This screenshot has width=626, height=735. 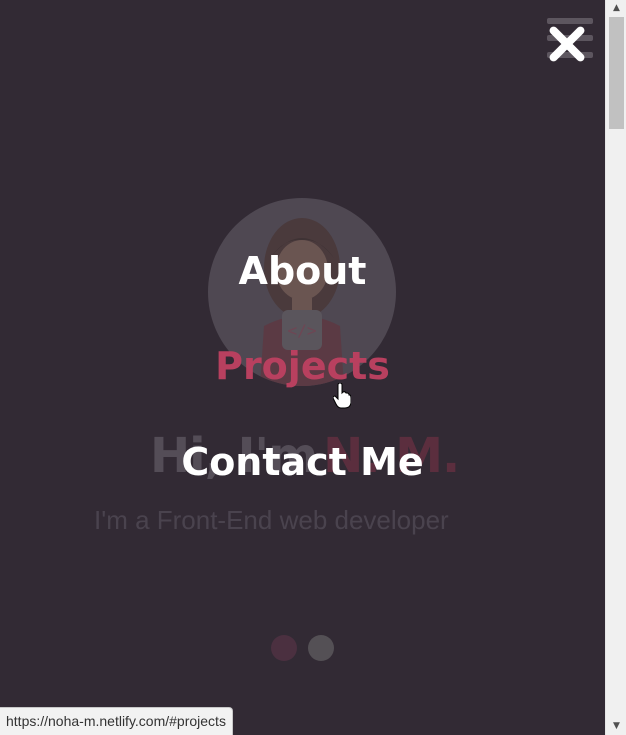 What do you see at coordinates (302, 374) in the screenshot?
I see `menu-item-projects: Projects` at bounding box center [302, 374].